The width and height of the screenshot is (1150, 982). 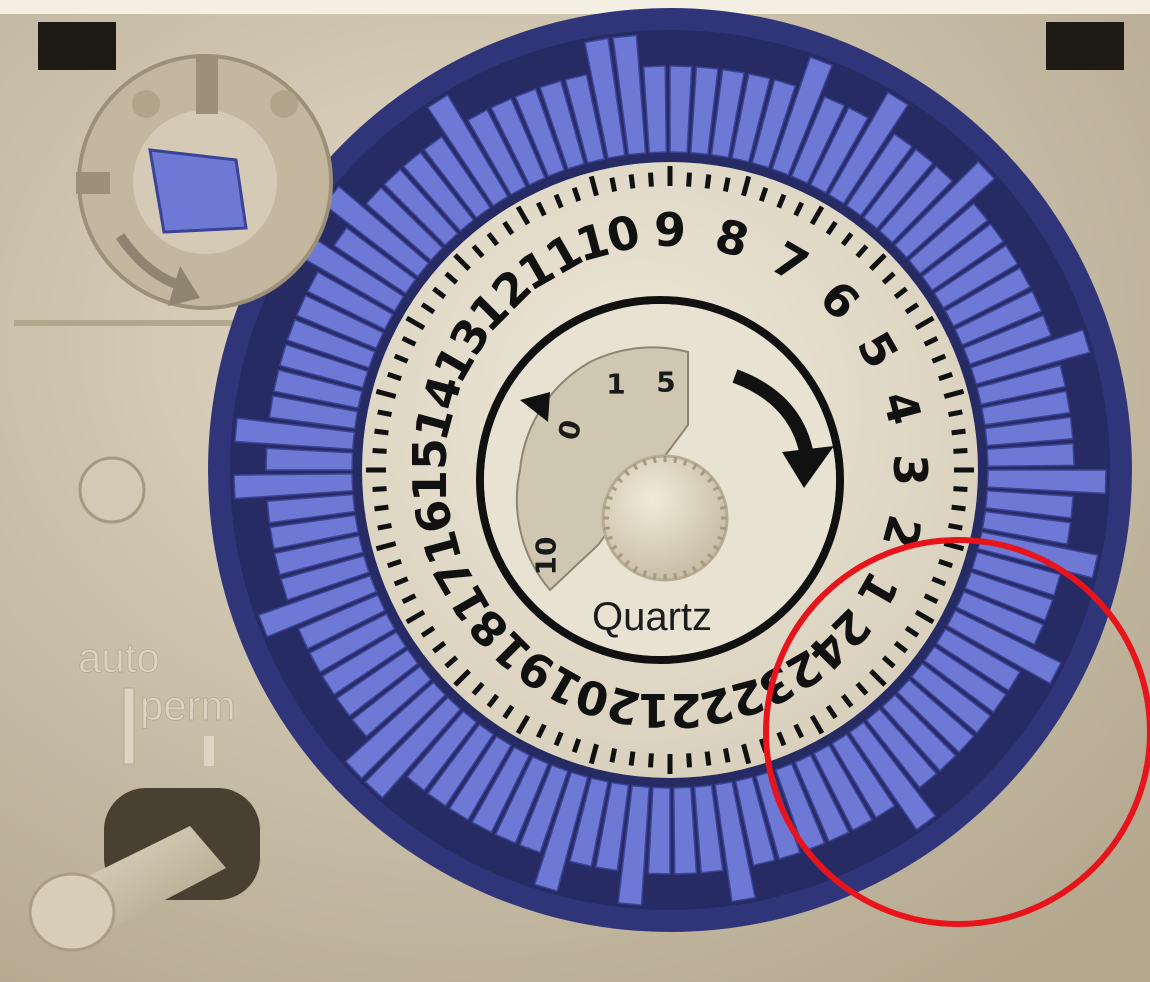 What do you see at coordinates (670, 230) in the screenshot?
I see `hour-label-9: 9` at bounding box center [670, 230].